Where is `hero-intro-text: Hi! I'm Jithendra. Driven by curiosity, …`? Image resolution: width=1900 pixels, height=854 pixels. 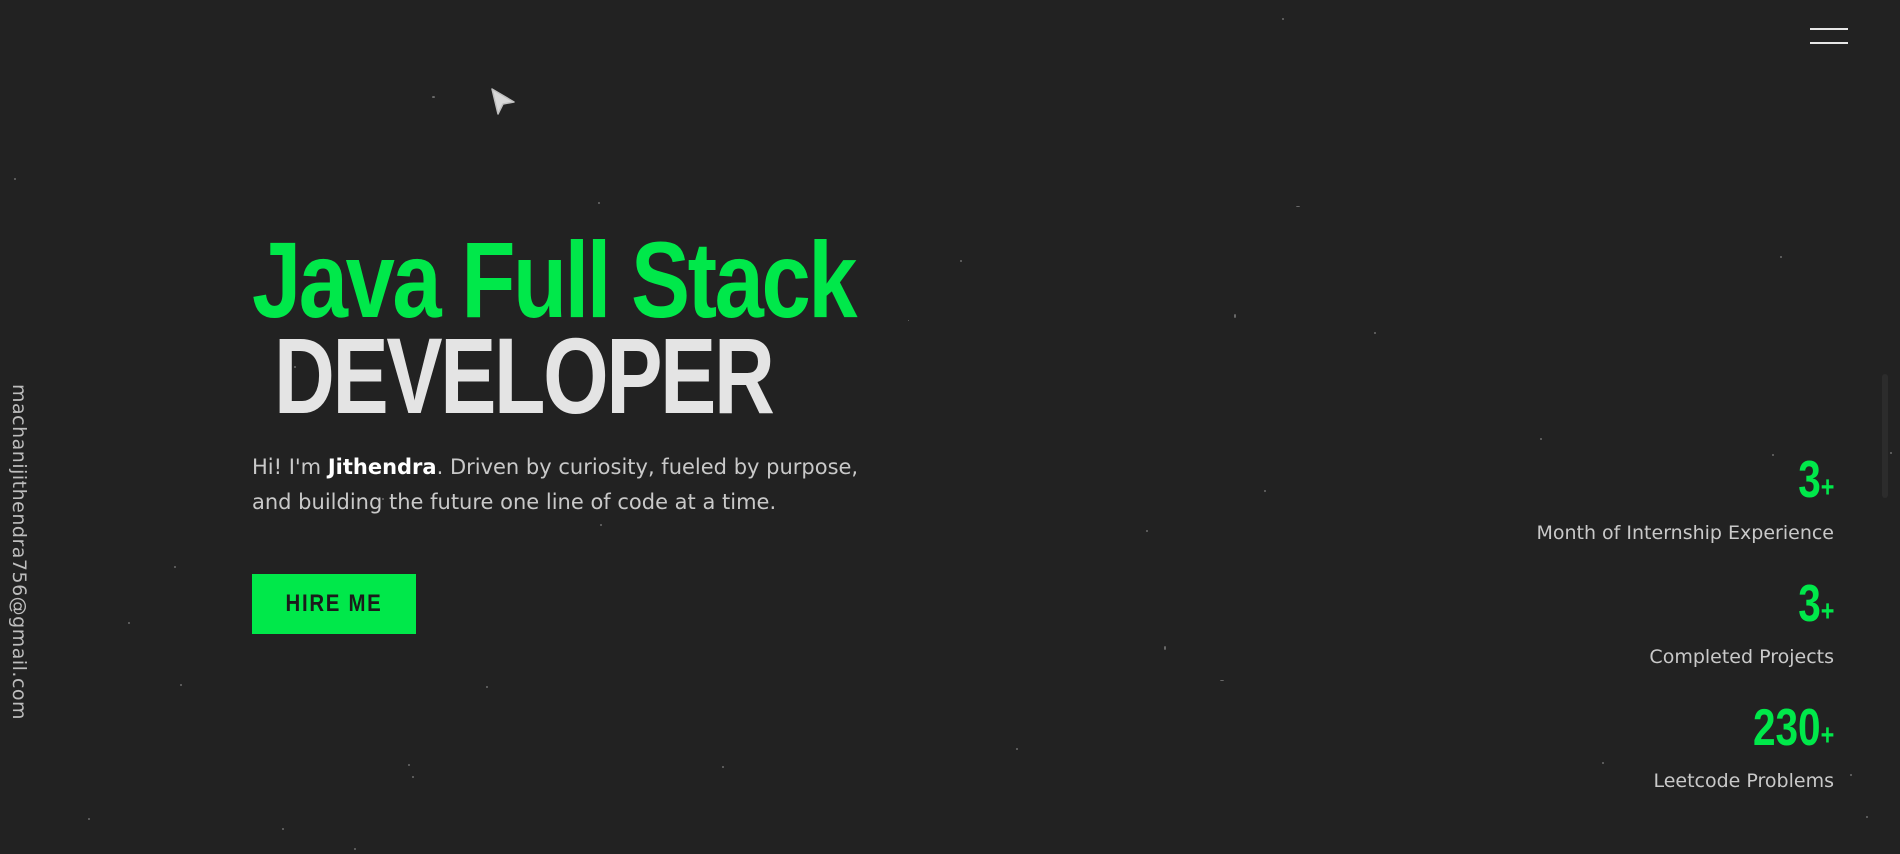 hero-intro-text: Hi! I'm Jithendra. Driven by curiosity, … is located at coordinates (572, 485).